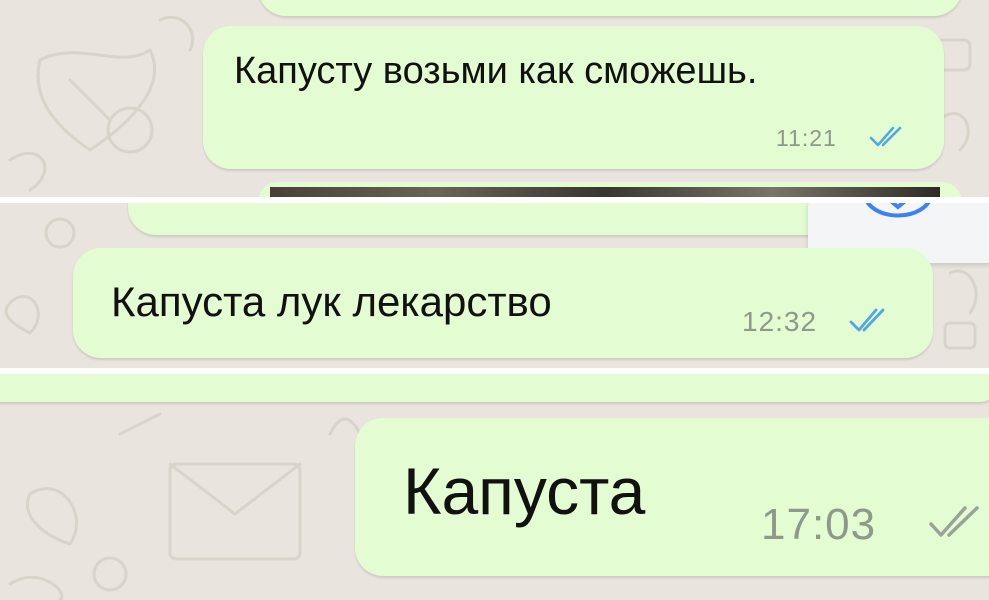 The height and width of the screenshot is (600, 989). I want to click on message-time: 11:21, so click(806, 138).